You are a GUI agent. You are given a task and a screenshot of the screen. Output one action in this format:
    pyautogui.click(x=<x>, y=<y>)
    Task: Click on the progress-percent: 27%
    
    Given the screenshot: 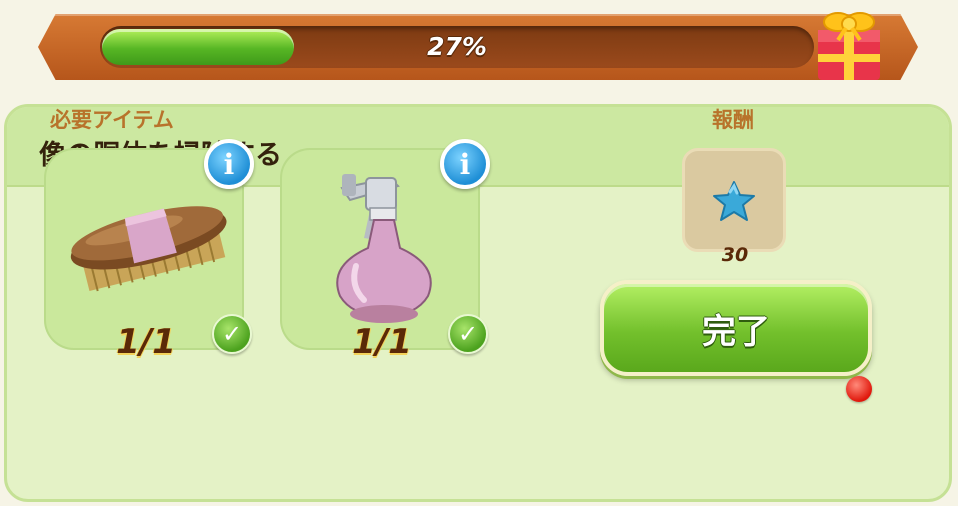 What is the action you would take?
    pyautogui.click(x=457, y=46)
    